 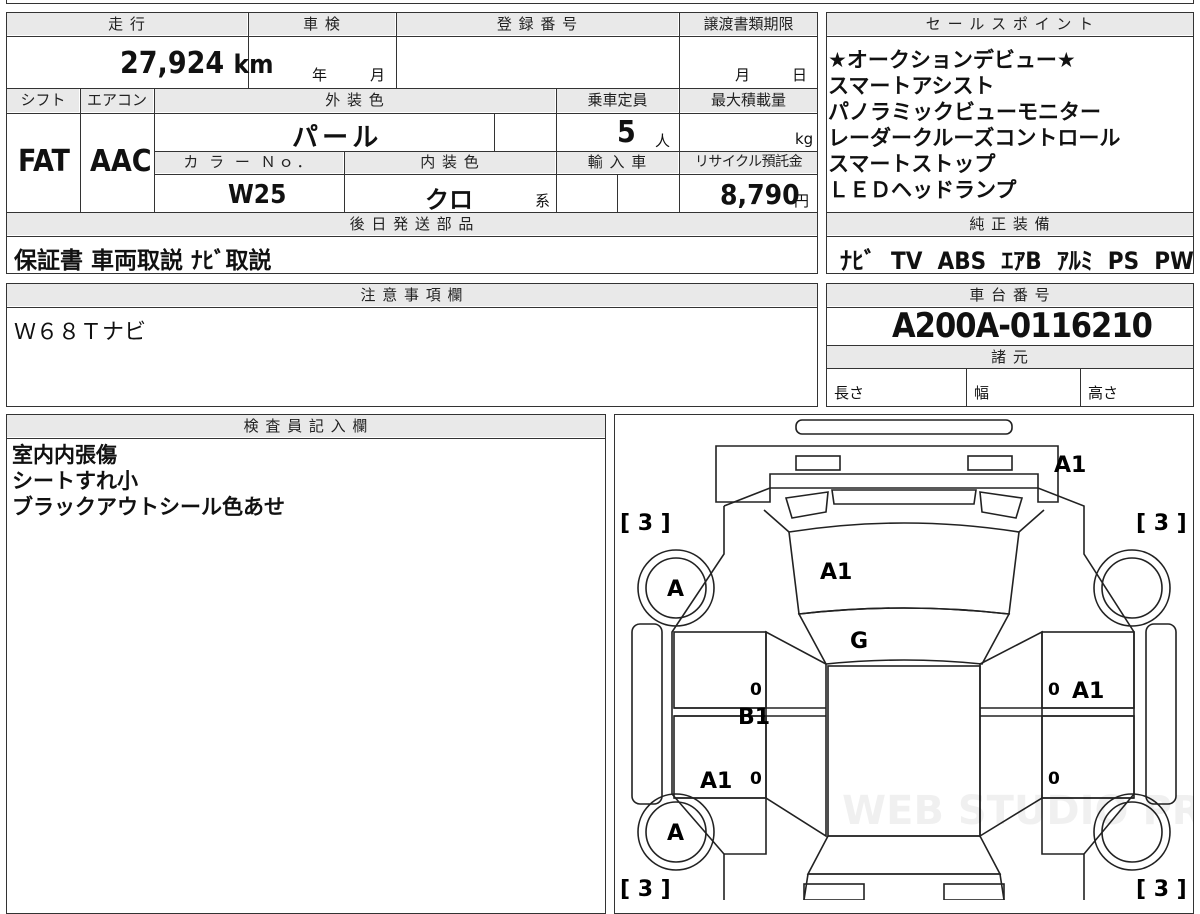 I want to click on equipment-item: ｱﾙﾐ, so click(x=1074, y=261).